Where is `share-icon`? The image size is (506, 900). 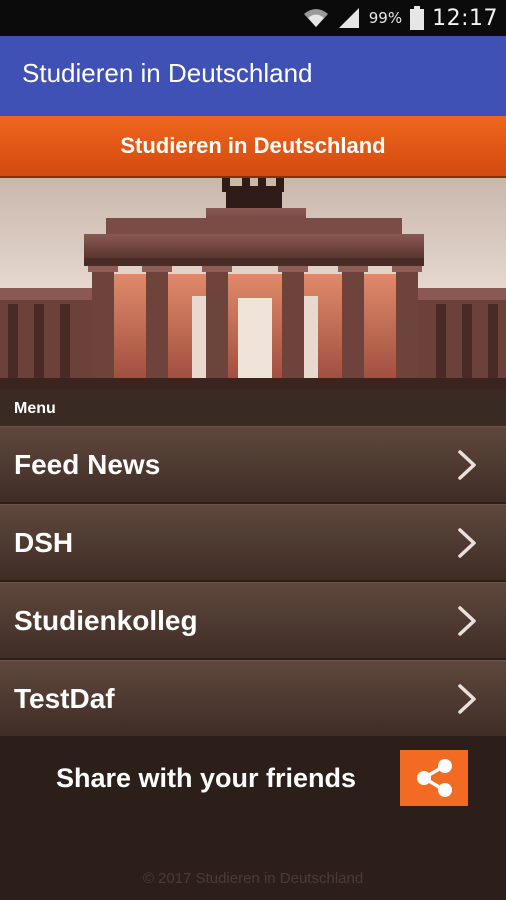
share-icon is located at coordinates (434, 778).